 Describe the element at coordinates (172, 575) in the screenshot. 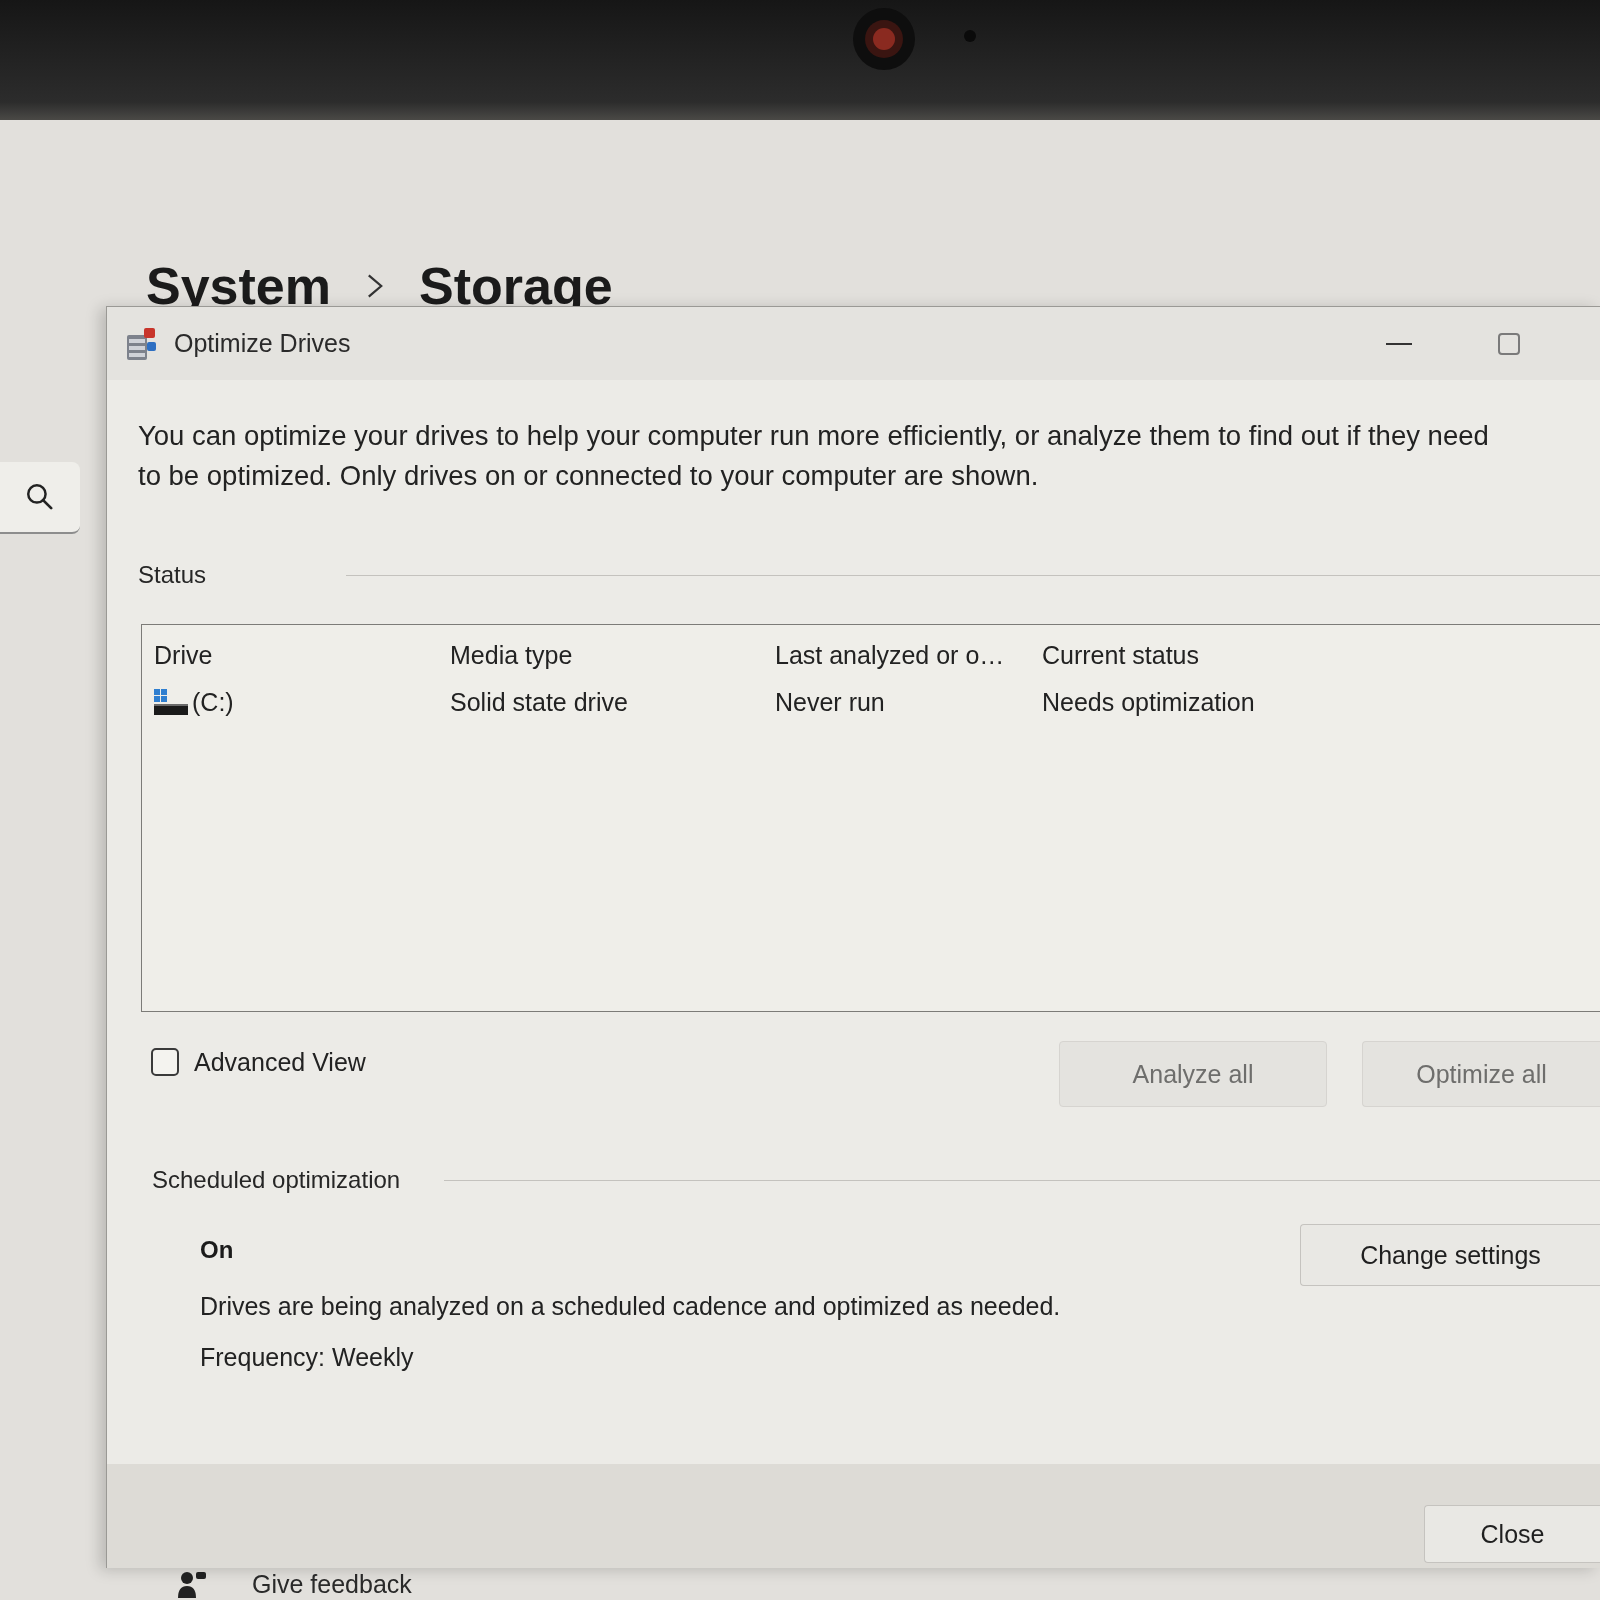

I see `section-label: Status` at that location.